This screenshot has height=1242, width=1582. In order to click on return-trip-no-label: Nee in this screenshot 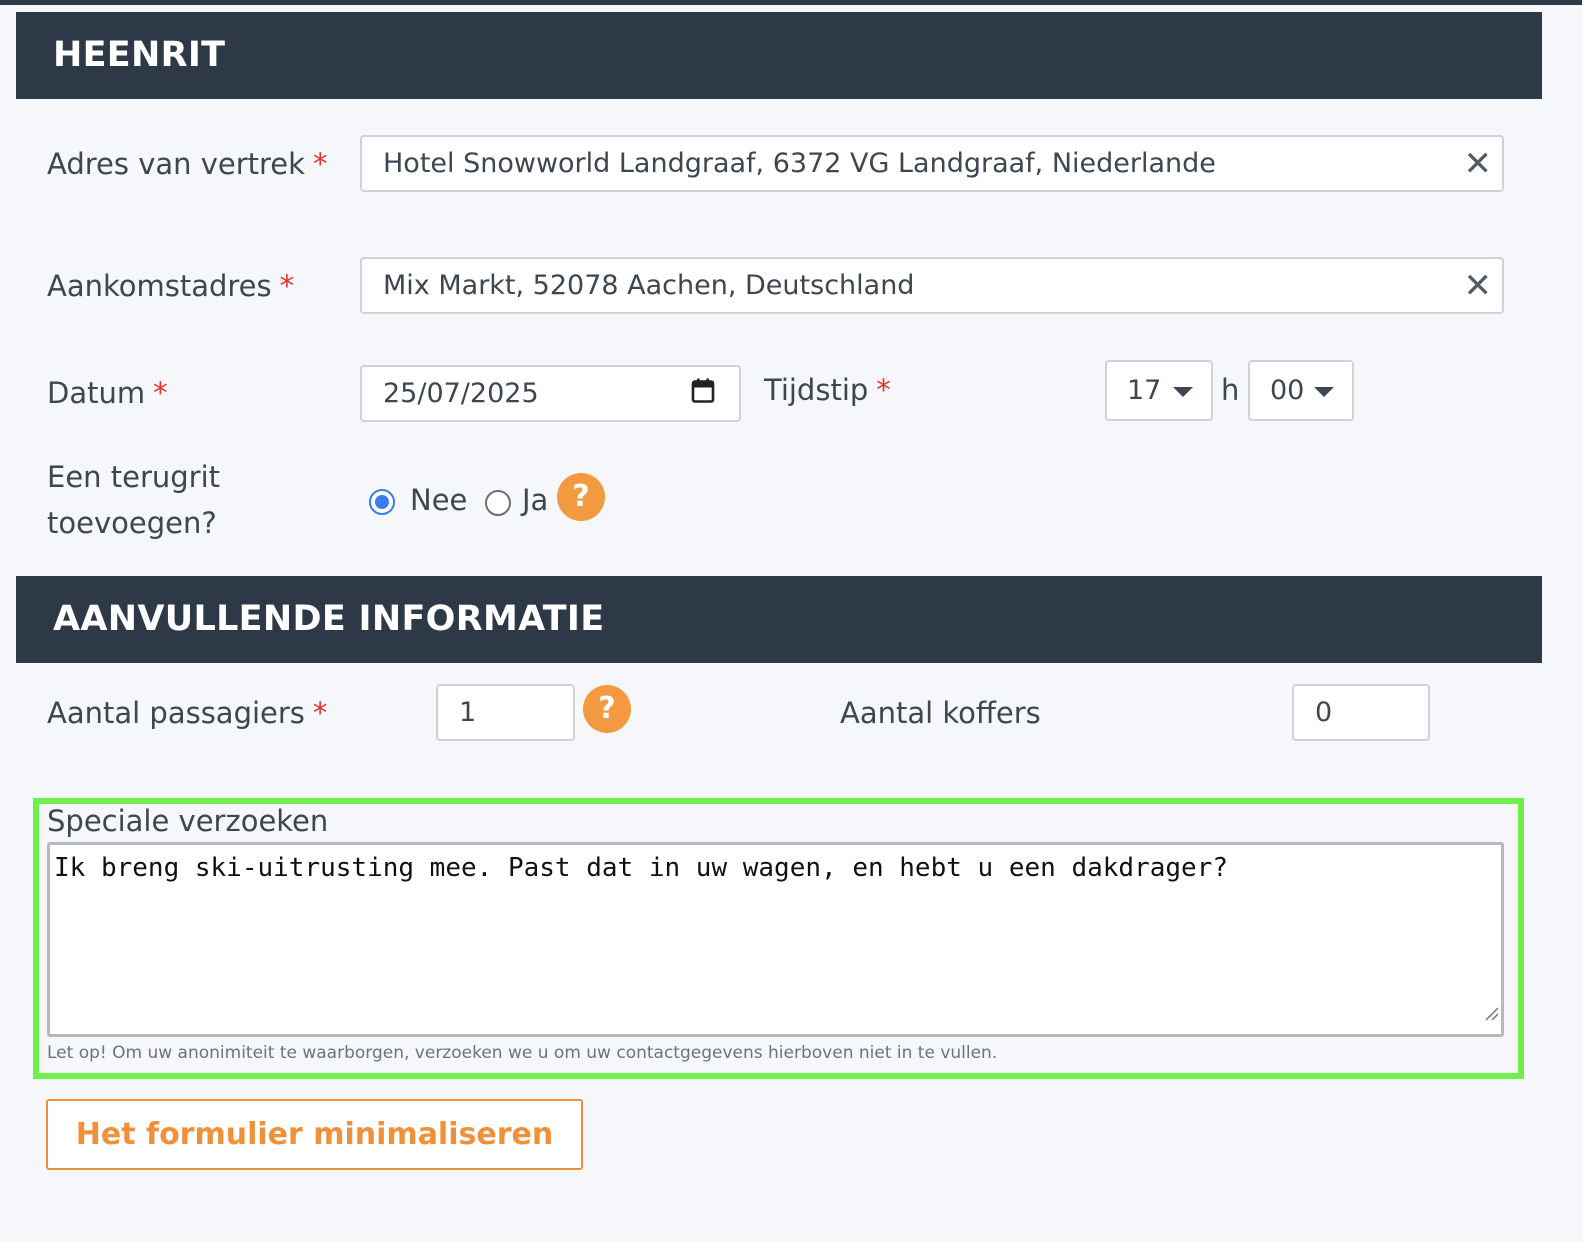, I will do `click(438, 500)`.